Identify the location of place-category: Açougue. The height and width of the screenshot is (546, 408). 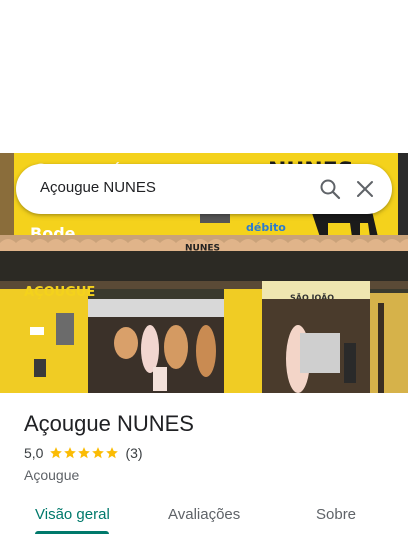
(51, 475).